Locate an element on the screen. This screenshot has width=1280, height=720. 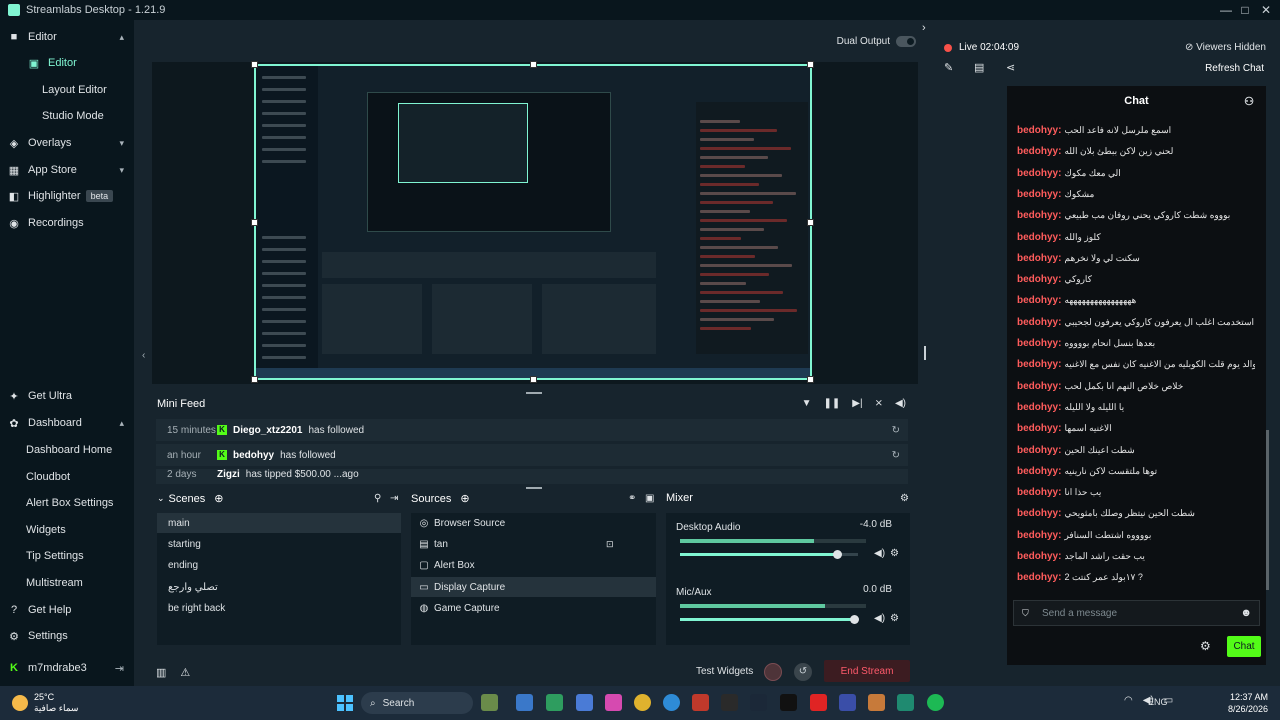
group-icon: ⚭ is located at coordinates (632, 498).